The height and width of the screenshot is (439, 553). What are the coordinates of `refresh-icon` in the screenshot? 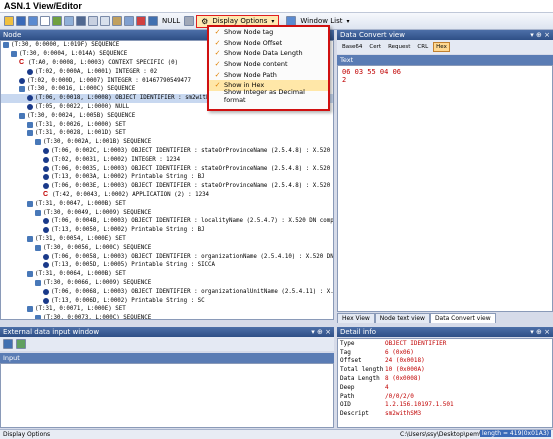 It's located at (21, 344).